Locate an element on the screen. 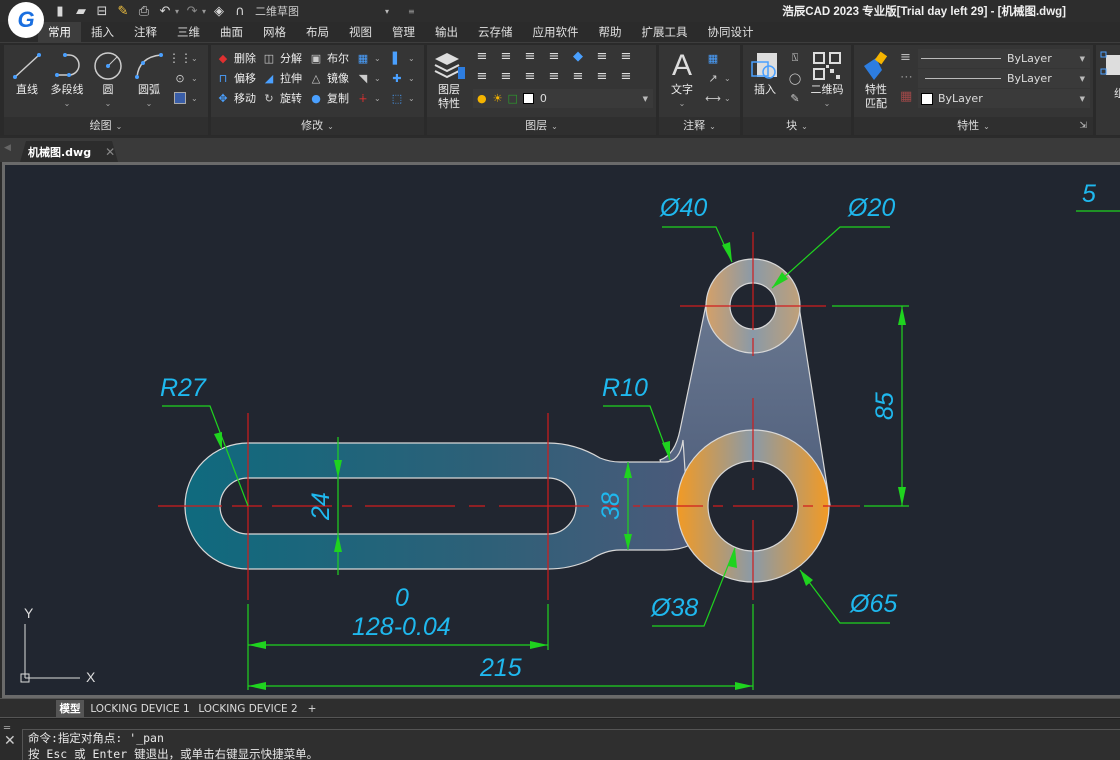 The image size is (1120, 760). layout-tab-2: LOCKING DEVICE 2 is located at coordinates (248, 709).